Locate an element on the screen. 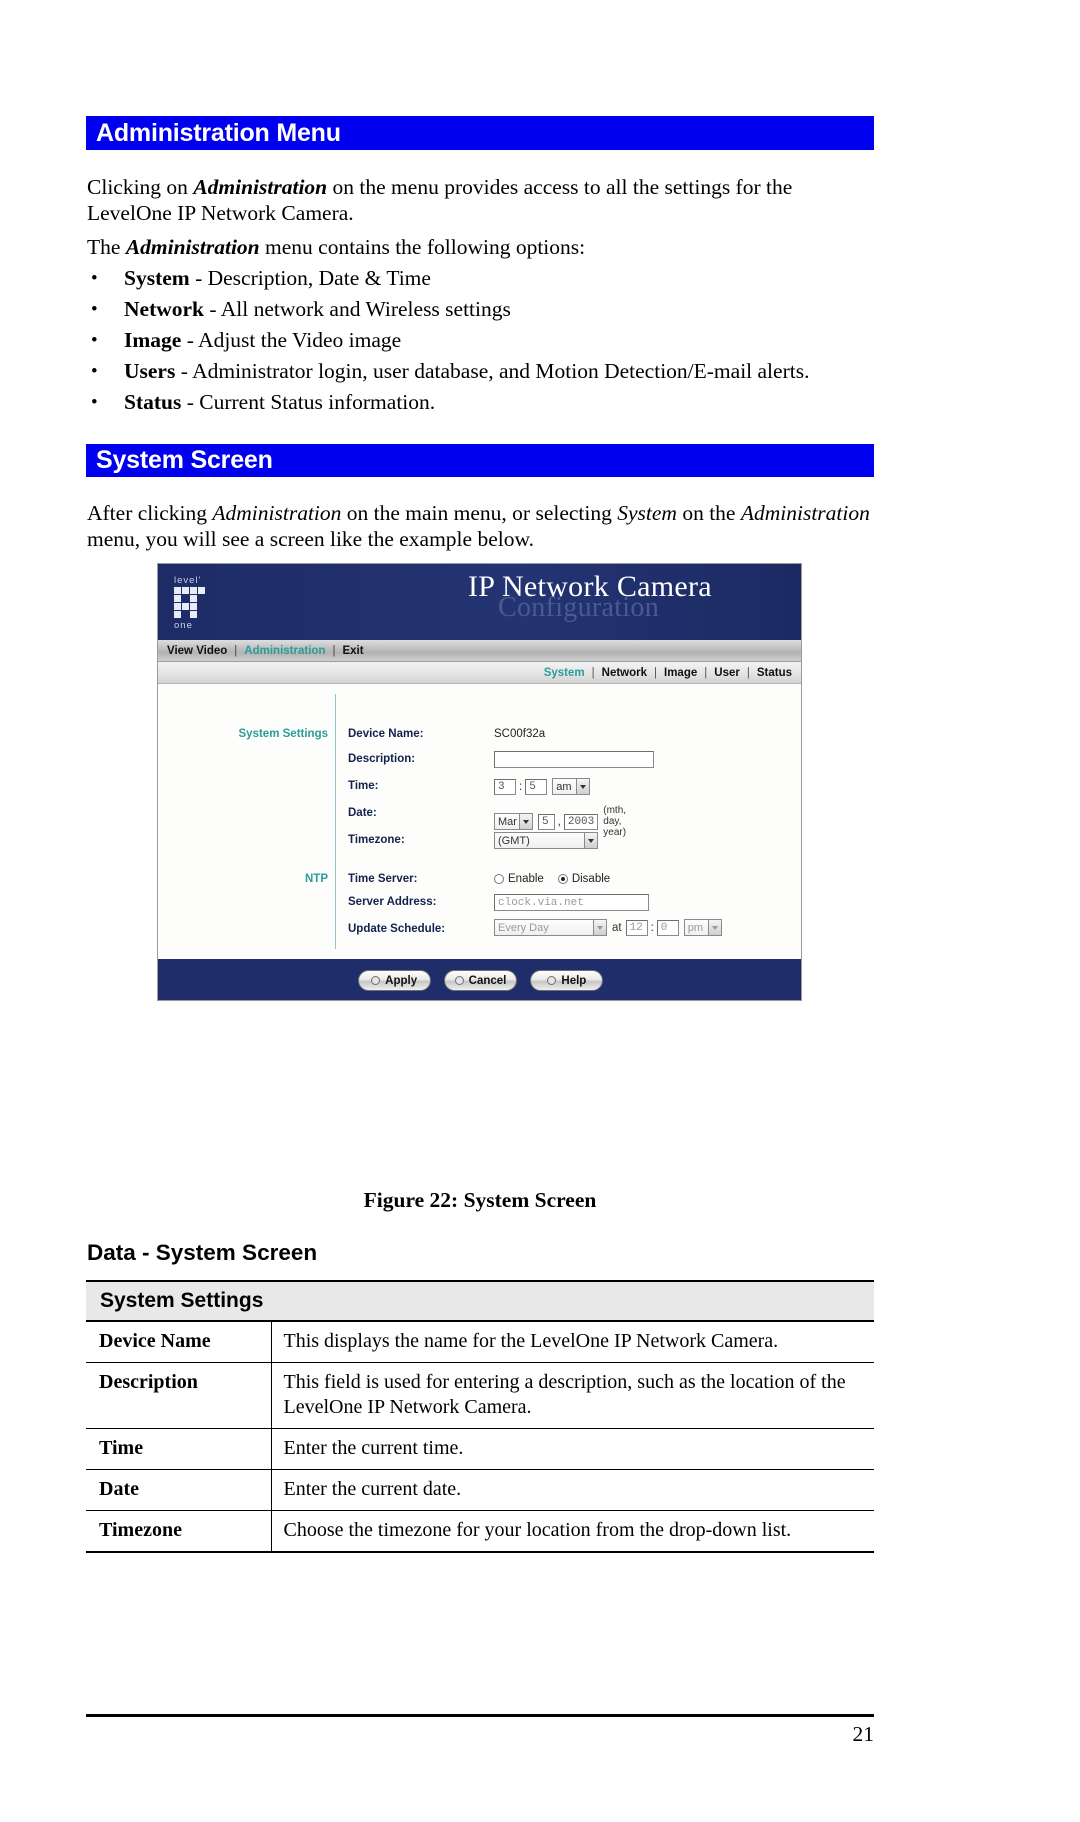 The image size is (1080, 1822). timezone-label: Timezone: is located at coordinates (376, 840).